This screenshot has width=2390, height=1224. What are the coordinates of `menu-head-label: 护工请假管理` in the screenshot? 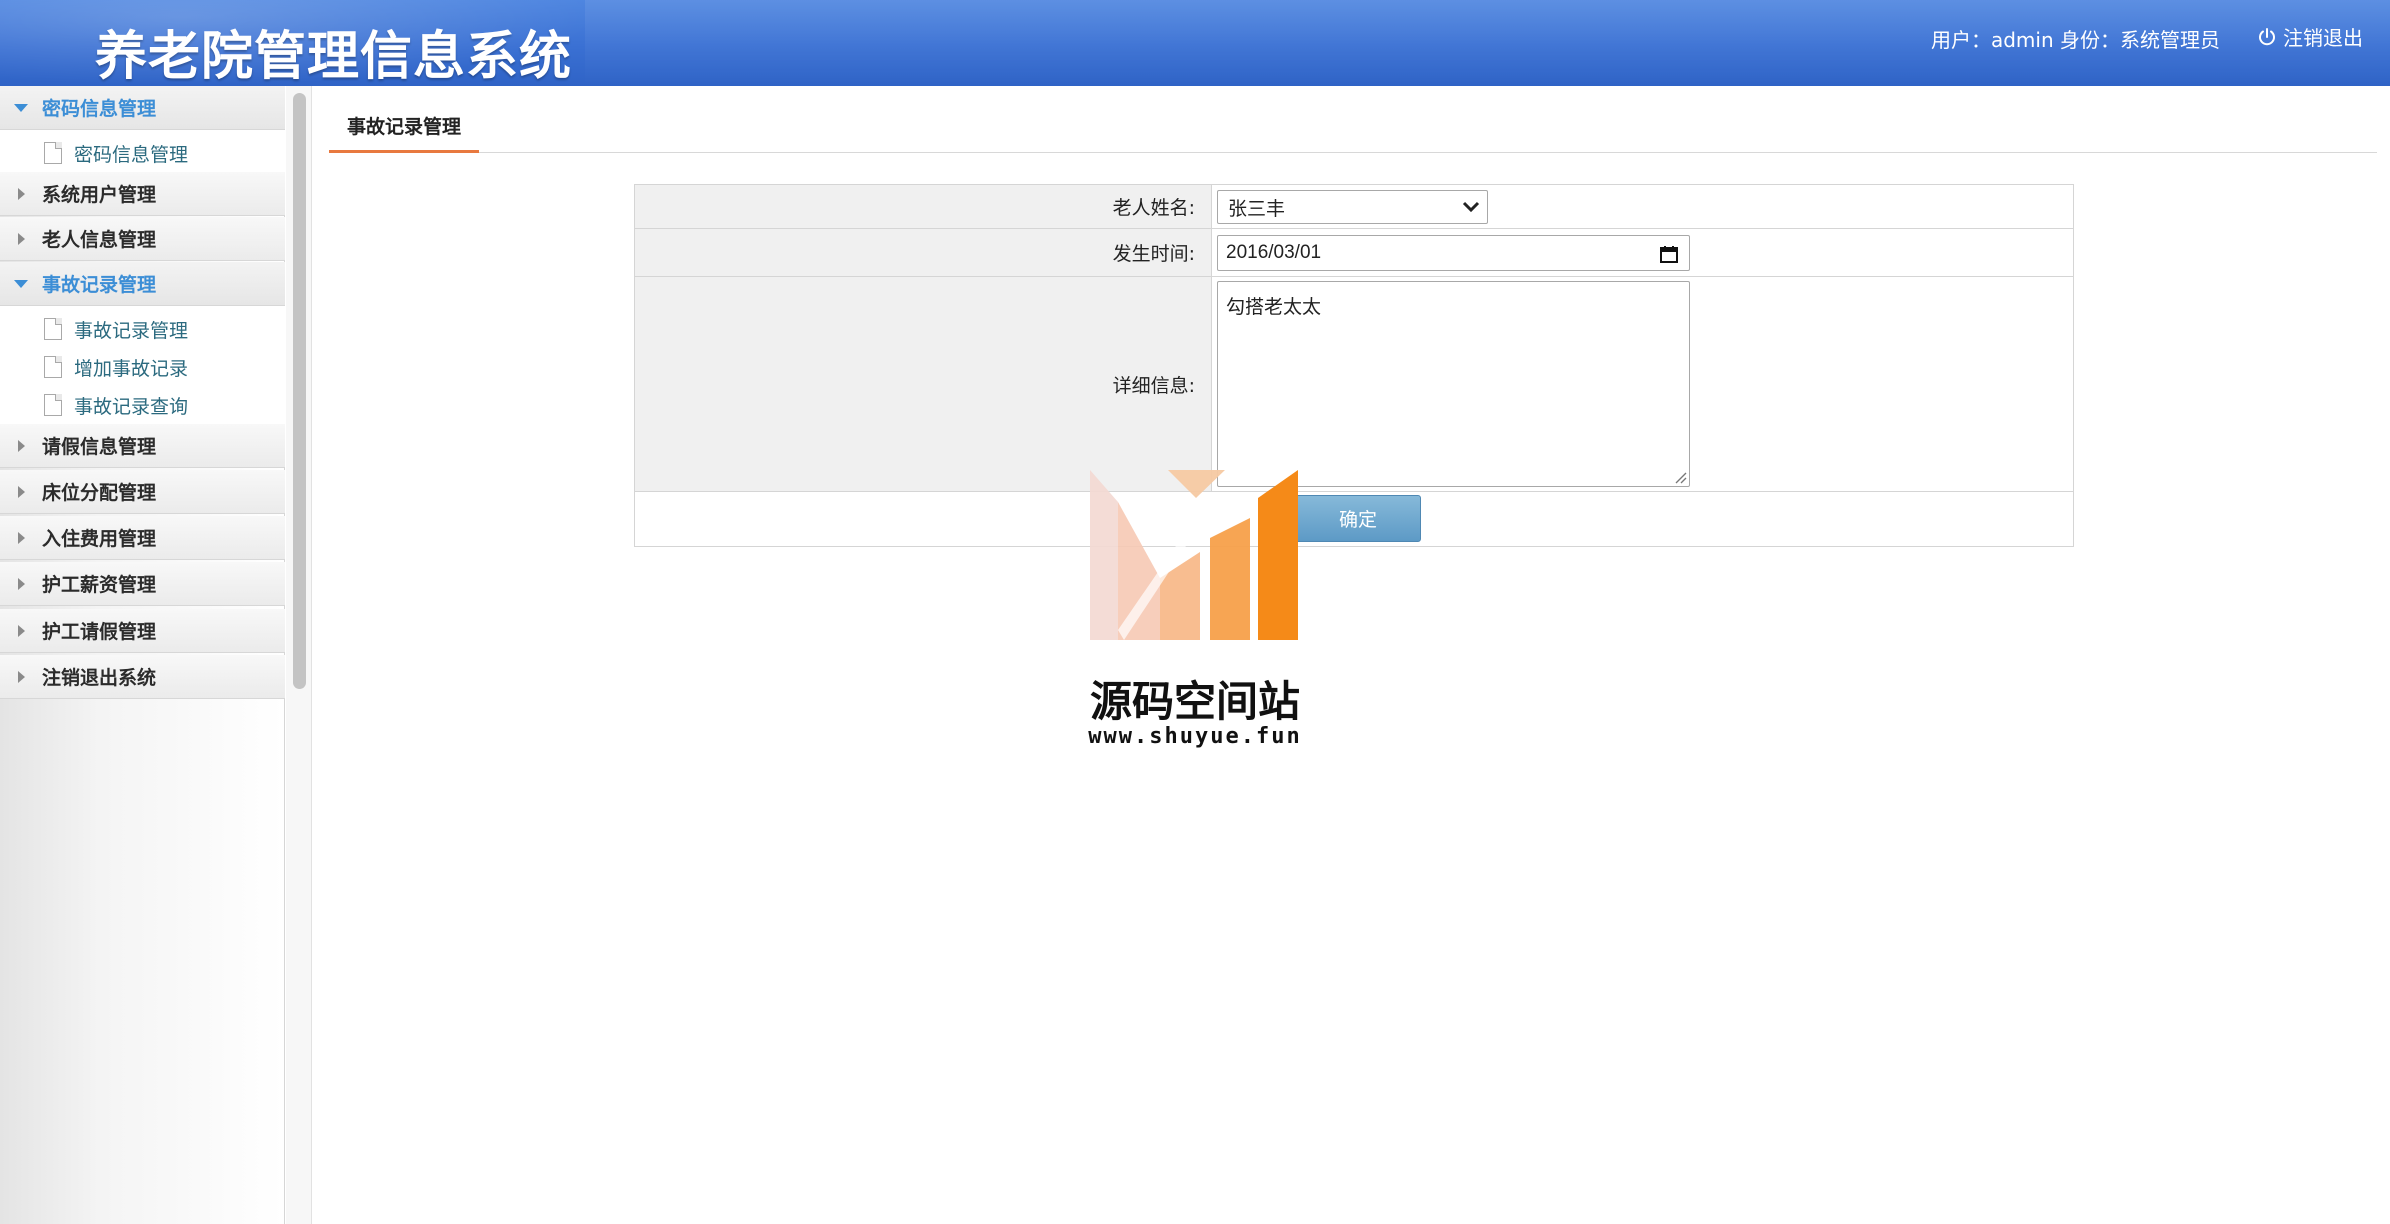 It's located at (99, 632).